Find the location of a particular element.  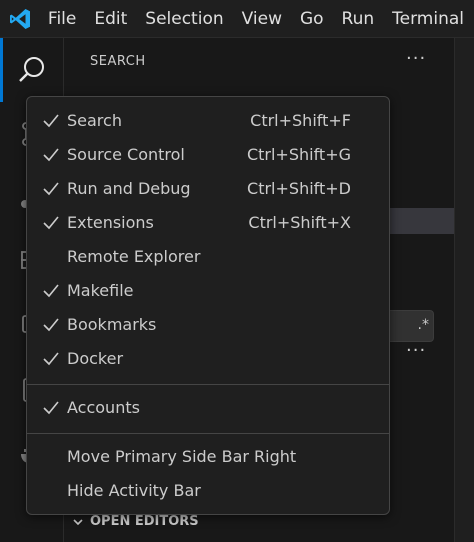

sidebar-title: SEARCH is located at coordinates (118, 61).